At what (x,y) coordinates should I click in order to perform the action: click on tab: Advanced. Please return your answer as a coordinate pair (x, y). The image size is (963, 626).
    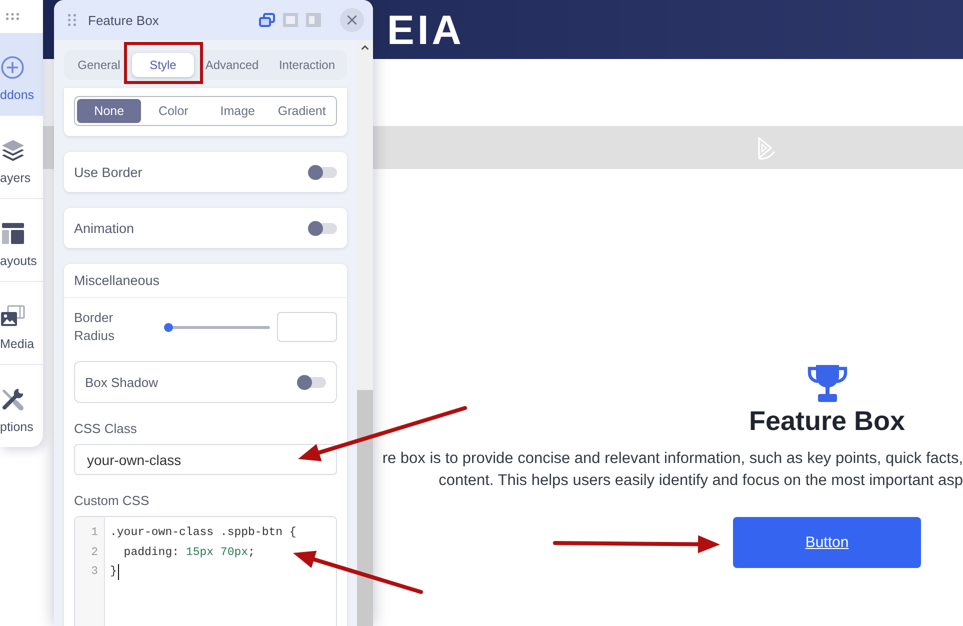
    Looking at the image, I should click on (232, 65).